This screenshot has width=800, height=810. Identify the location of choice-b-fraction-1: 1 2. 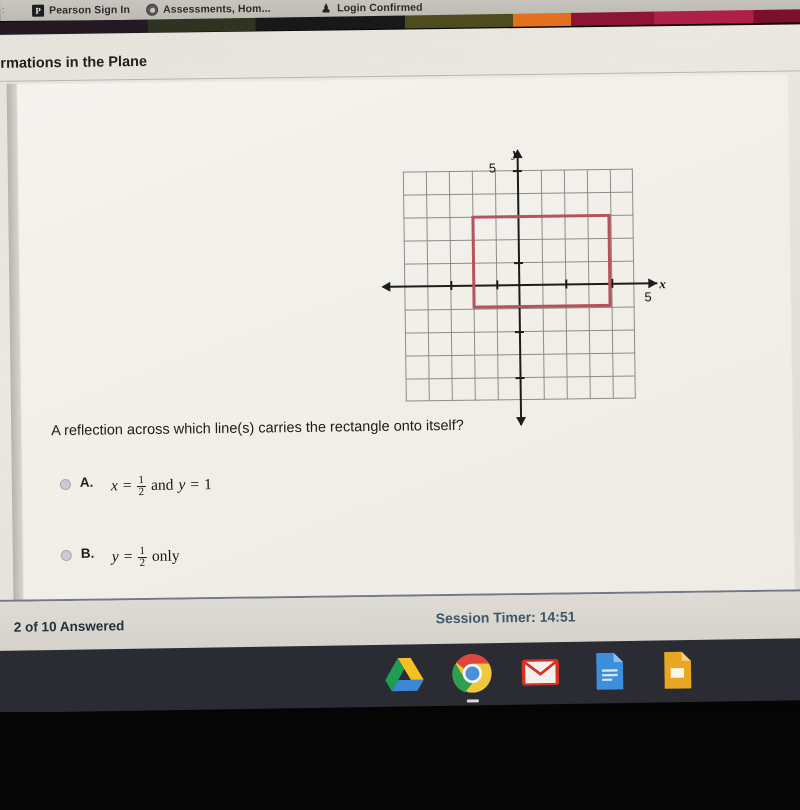
(142, 557).